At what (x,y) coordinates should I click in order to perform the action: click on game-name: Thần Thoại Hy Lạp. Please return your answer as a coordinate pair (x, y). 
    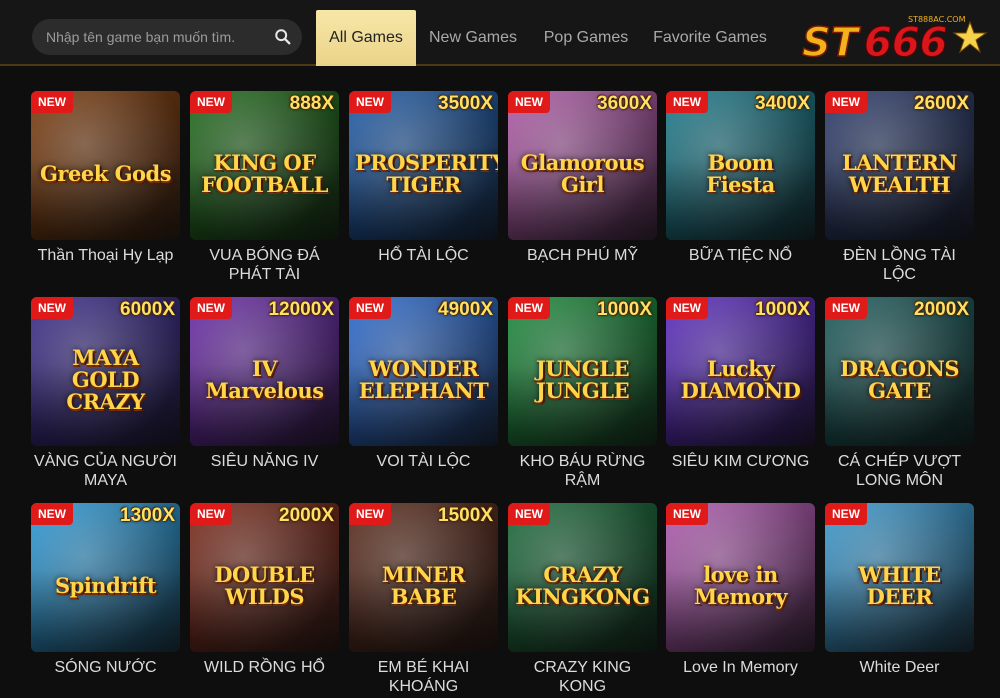
    Looking at the image, I should click on (105, 255).